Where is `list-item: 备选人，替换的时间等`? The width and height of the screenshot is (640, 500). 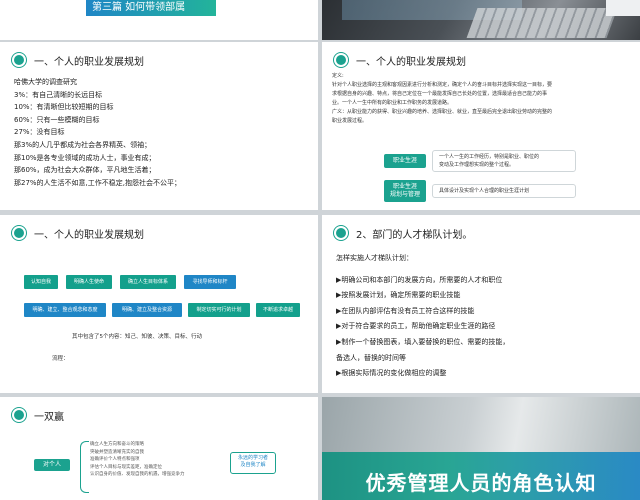
list-item: 备选人，替换的时间等 is located at coordinates (371, 357).